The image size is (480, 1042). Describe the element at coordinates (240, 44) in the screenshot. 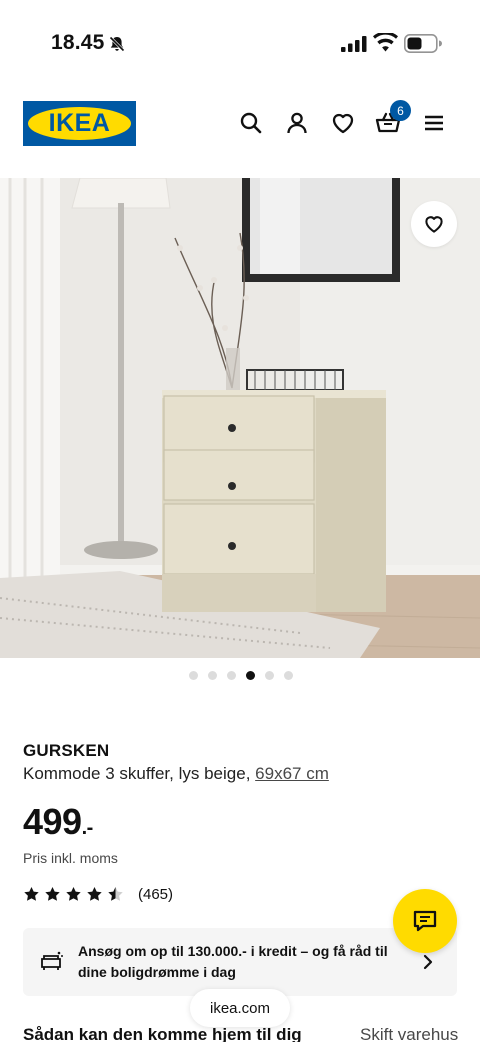

I see `status-bar: 18.45` at that location.